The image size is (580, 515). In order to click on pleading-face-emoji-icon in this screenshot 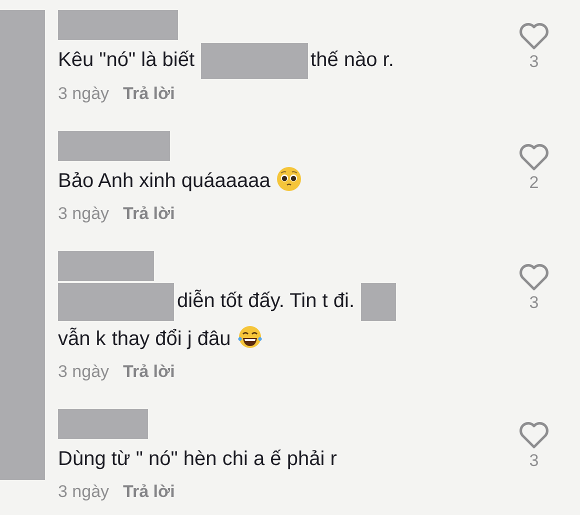, I will do `click(289, 179)`.